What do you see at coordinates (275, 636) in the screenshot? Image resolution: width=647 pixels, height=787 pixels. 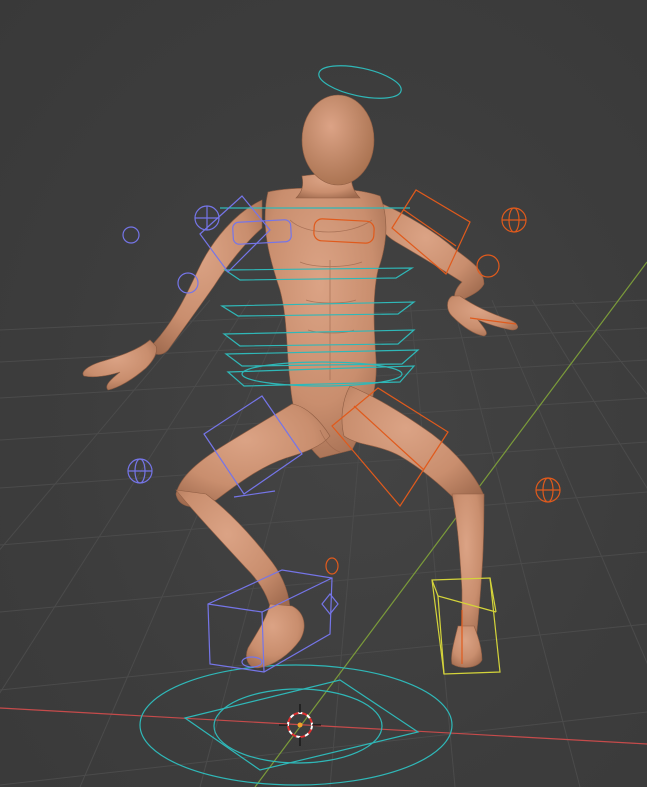 I see `left-foot` at bounding box center [275, 636].